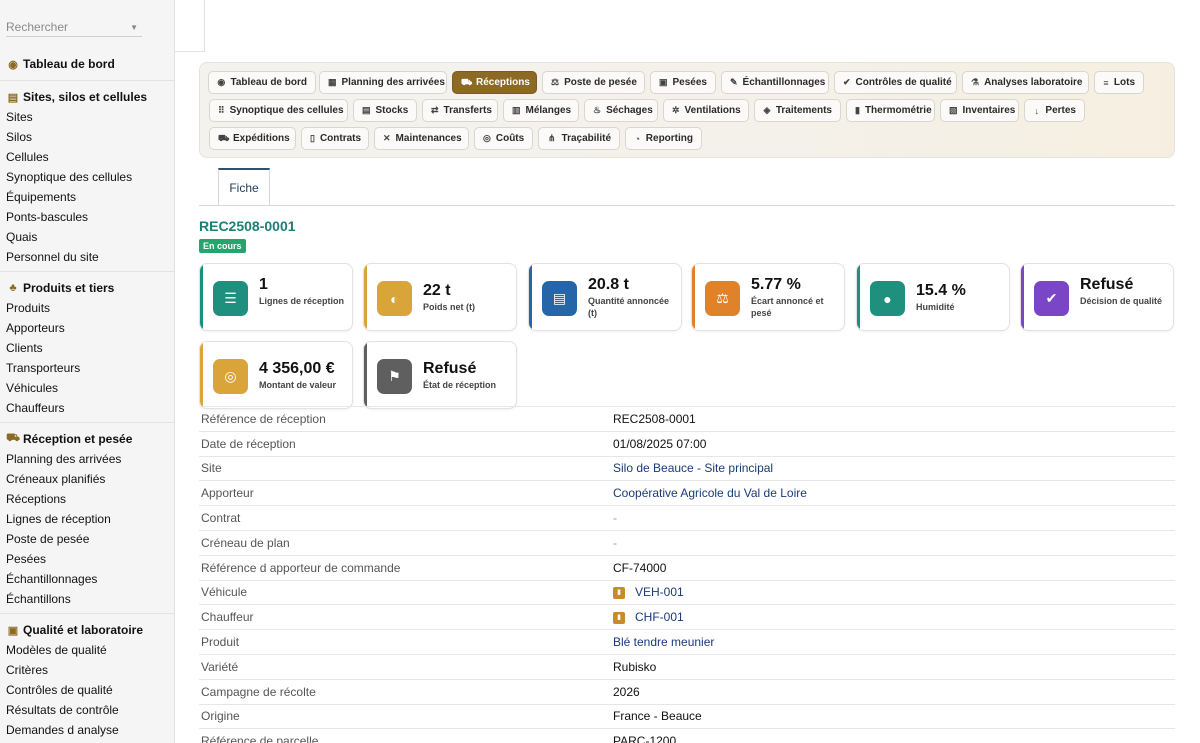 The width and height of the screenshot is (1200, 743). I want to click on detail-row: Référence de parcelle PARC-1200, so click(687, 735).